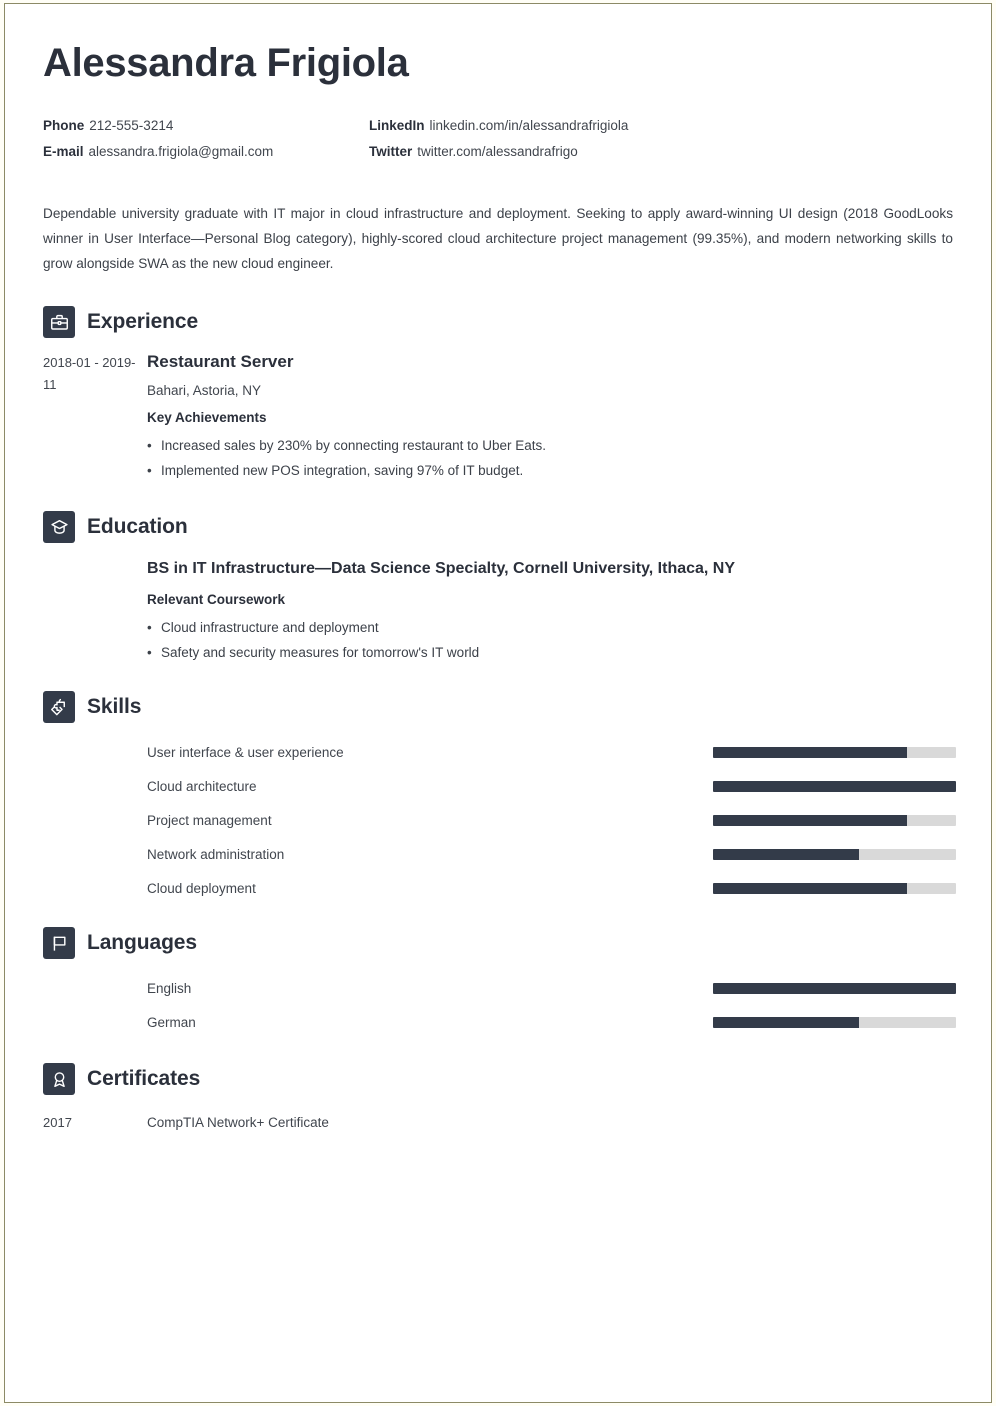 Image resolution: width=996 pixels, height=1406 pixels. Describe the element at coordinates (499, 752) in the screenshot. I see `skill-row: User interface & user experience` at that location.